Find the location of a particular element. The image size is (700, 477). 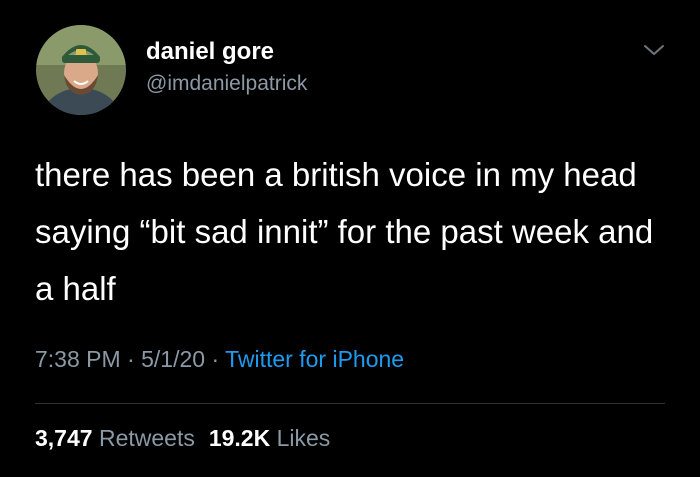

tweet-stats: 3,747 Retweets 19.2K Likes is located at coordinates (189, 438).